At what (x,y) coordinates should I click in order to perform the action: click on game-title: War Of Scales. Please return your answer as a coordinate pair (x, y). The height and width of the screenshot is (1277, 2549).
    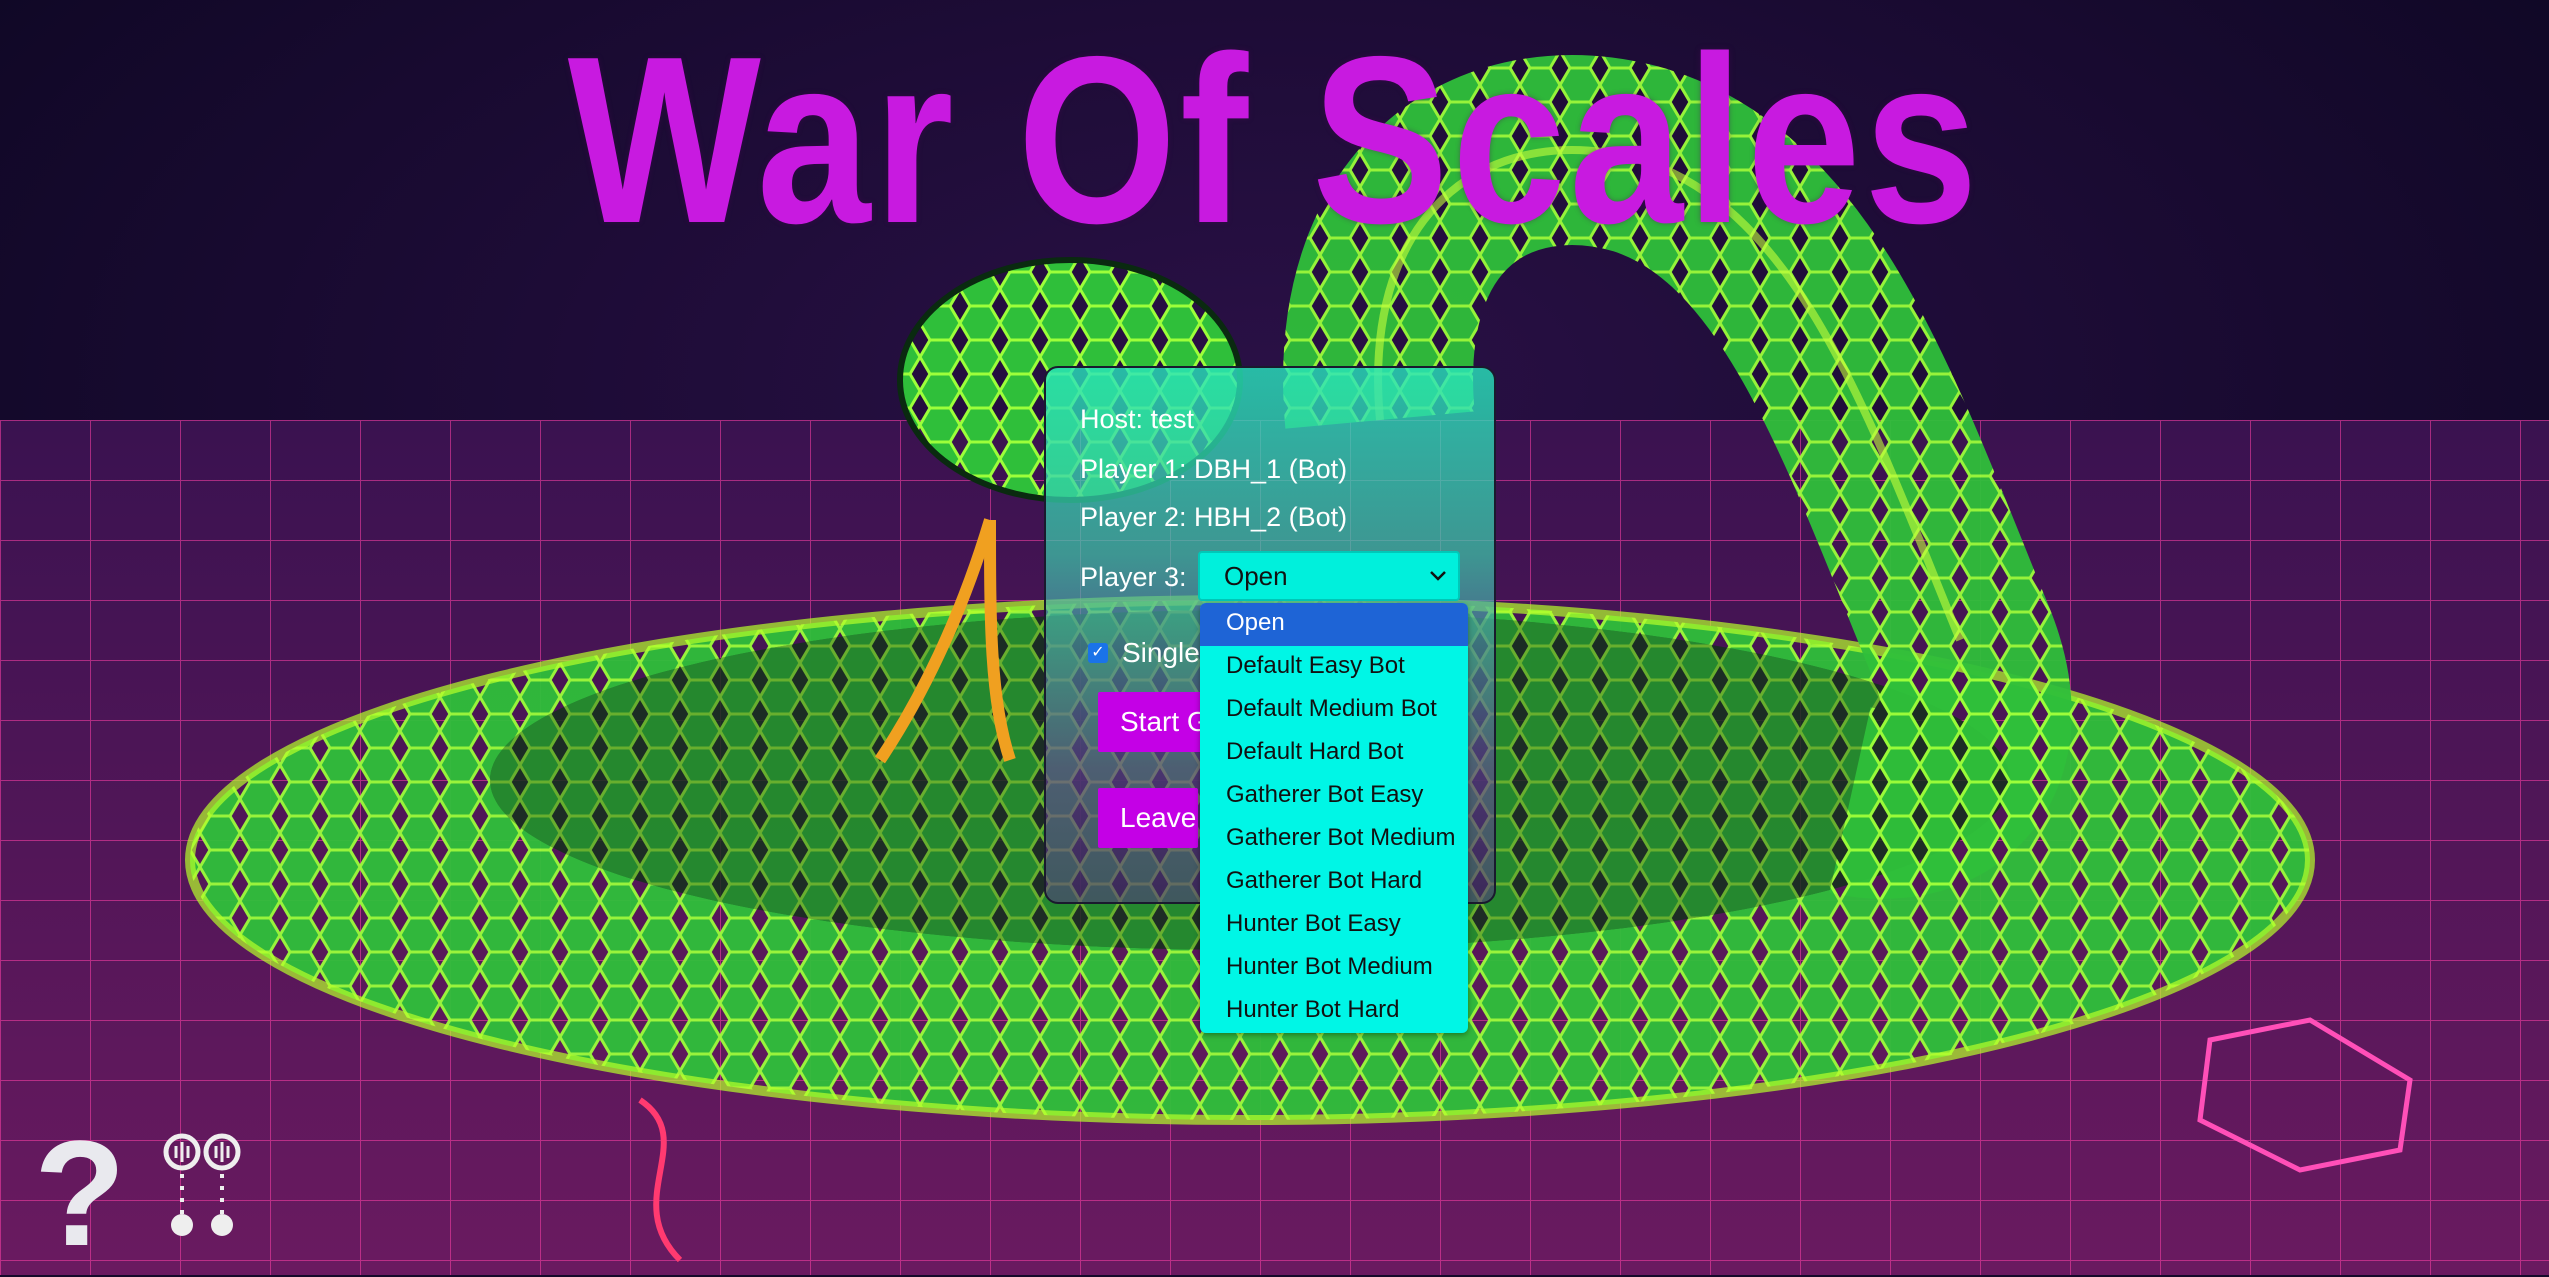
    Looking at the image, I should click on (1274, 140).